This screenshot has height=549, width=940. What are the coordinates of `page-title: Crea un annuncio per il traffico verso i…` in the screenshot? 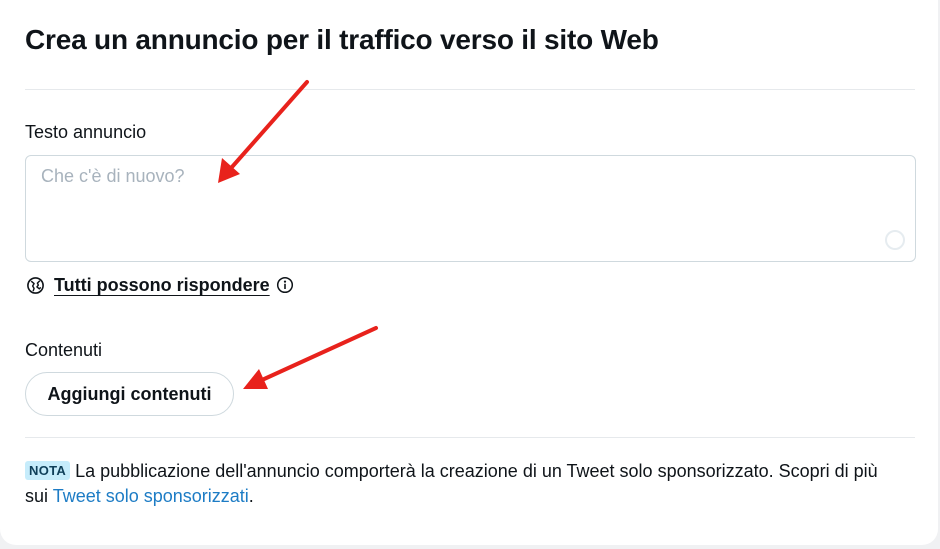 It's located at (342, 39).